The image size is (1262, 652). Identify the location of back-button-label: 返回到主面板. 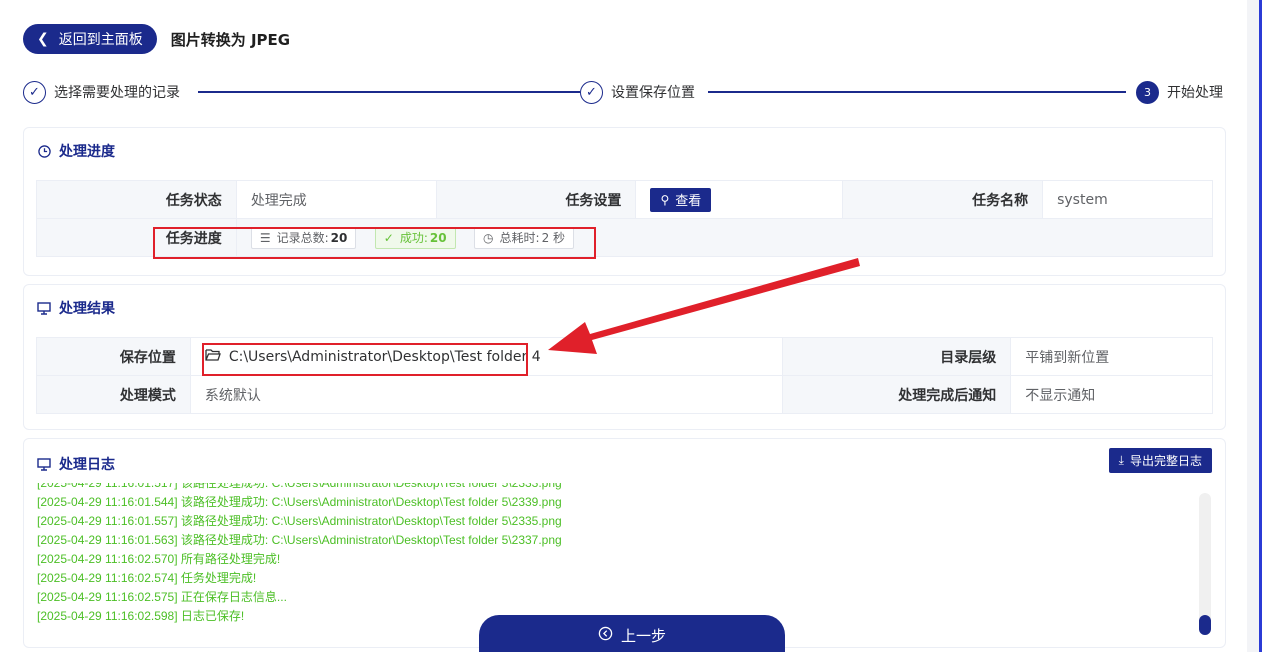
(100, 40).